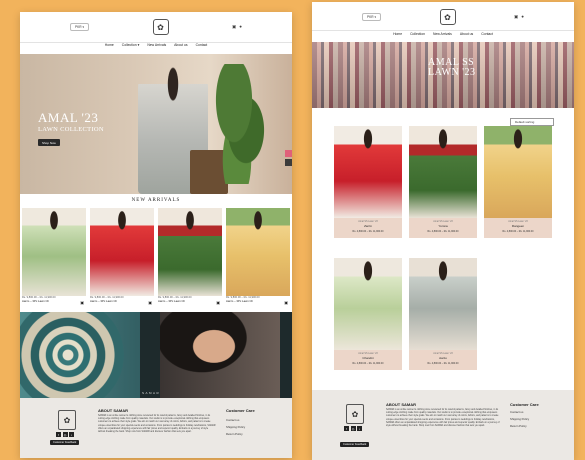 Image resolution: width=585 pixels, height=460 pixels. Describe the element at coordinates (113, 410) in the screenshot. I see `about-heading: ABOUT SAMAR` at that location.